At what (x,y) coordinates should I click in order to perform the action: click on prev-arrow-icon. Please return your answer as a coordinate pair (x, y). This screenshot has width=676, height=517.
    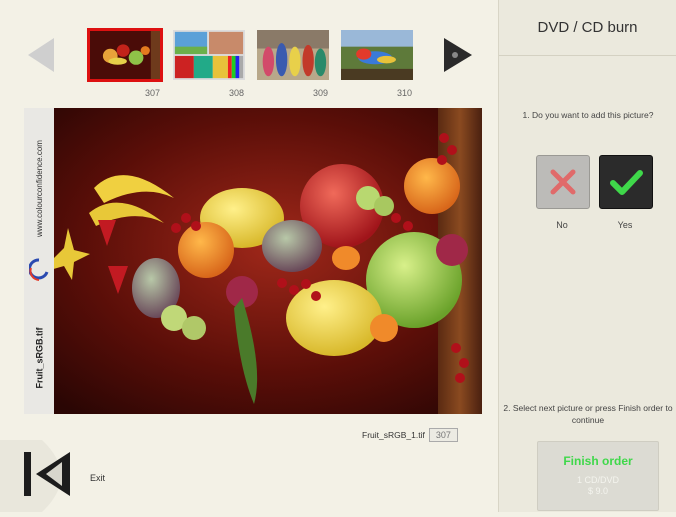
    Looking at the image, I should click on (42, 55).